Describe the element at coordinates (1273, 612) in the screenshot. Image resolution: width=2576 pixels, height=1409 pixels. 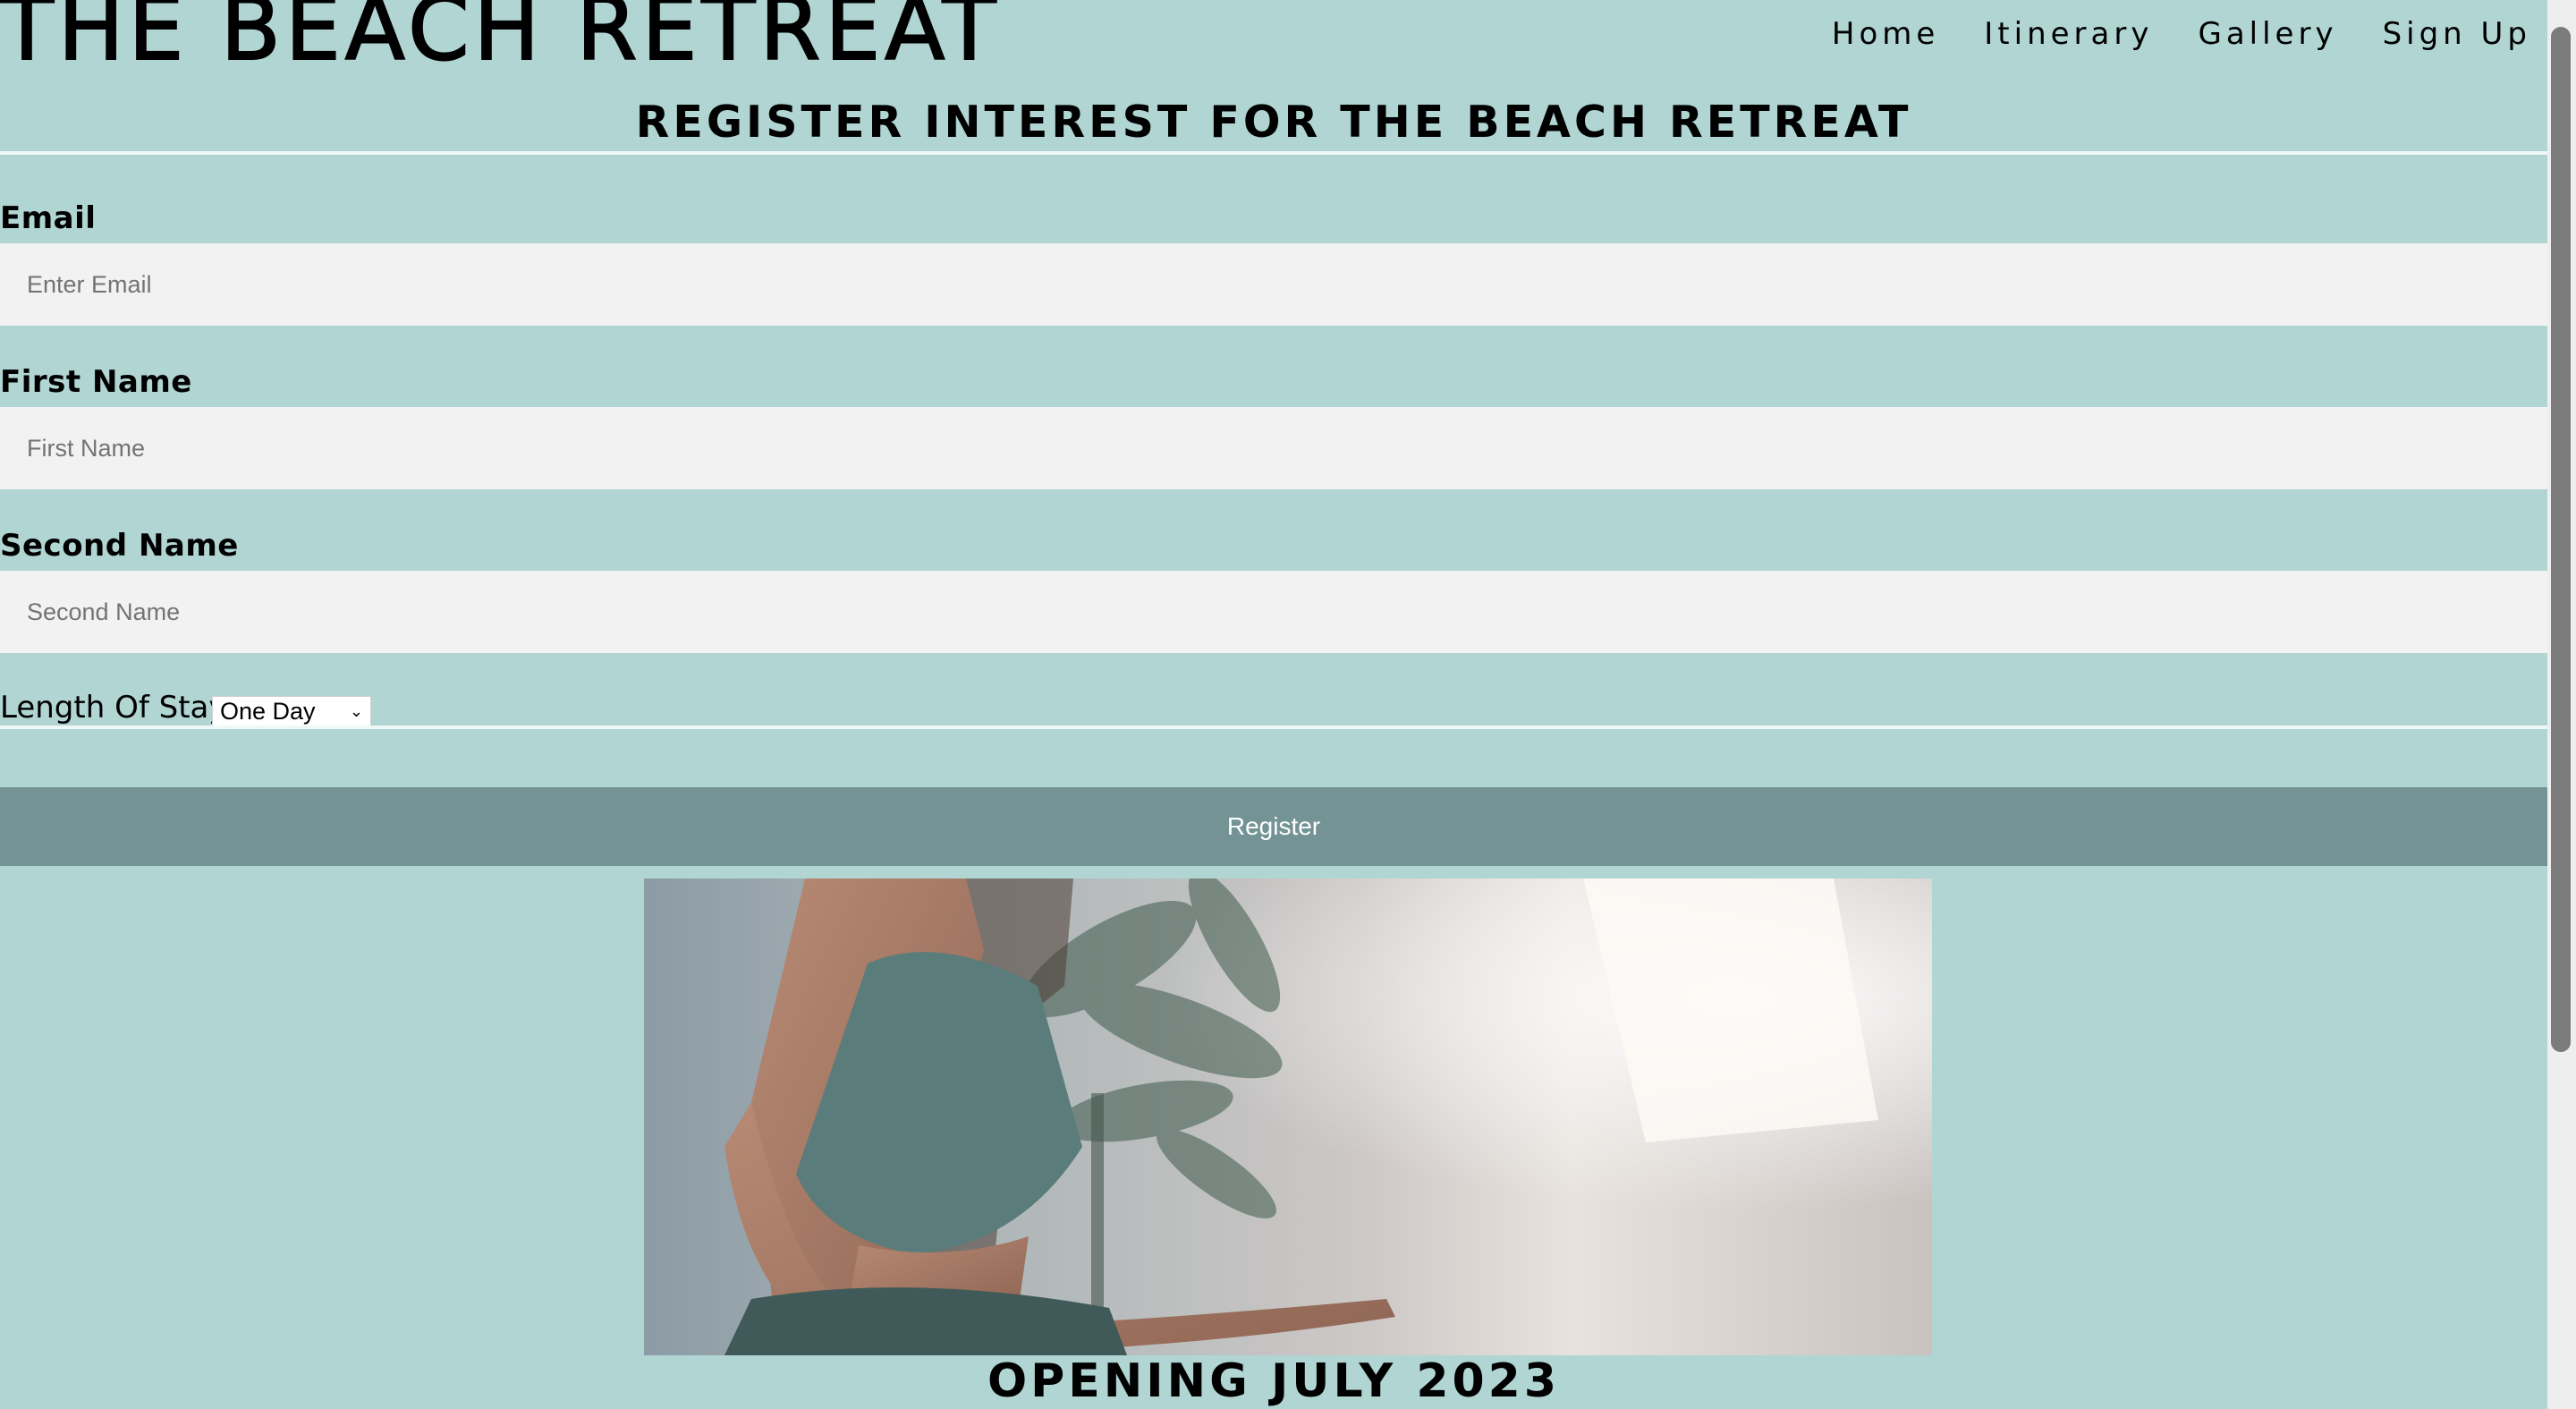
I see `second-name-field` at that location.